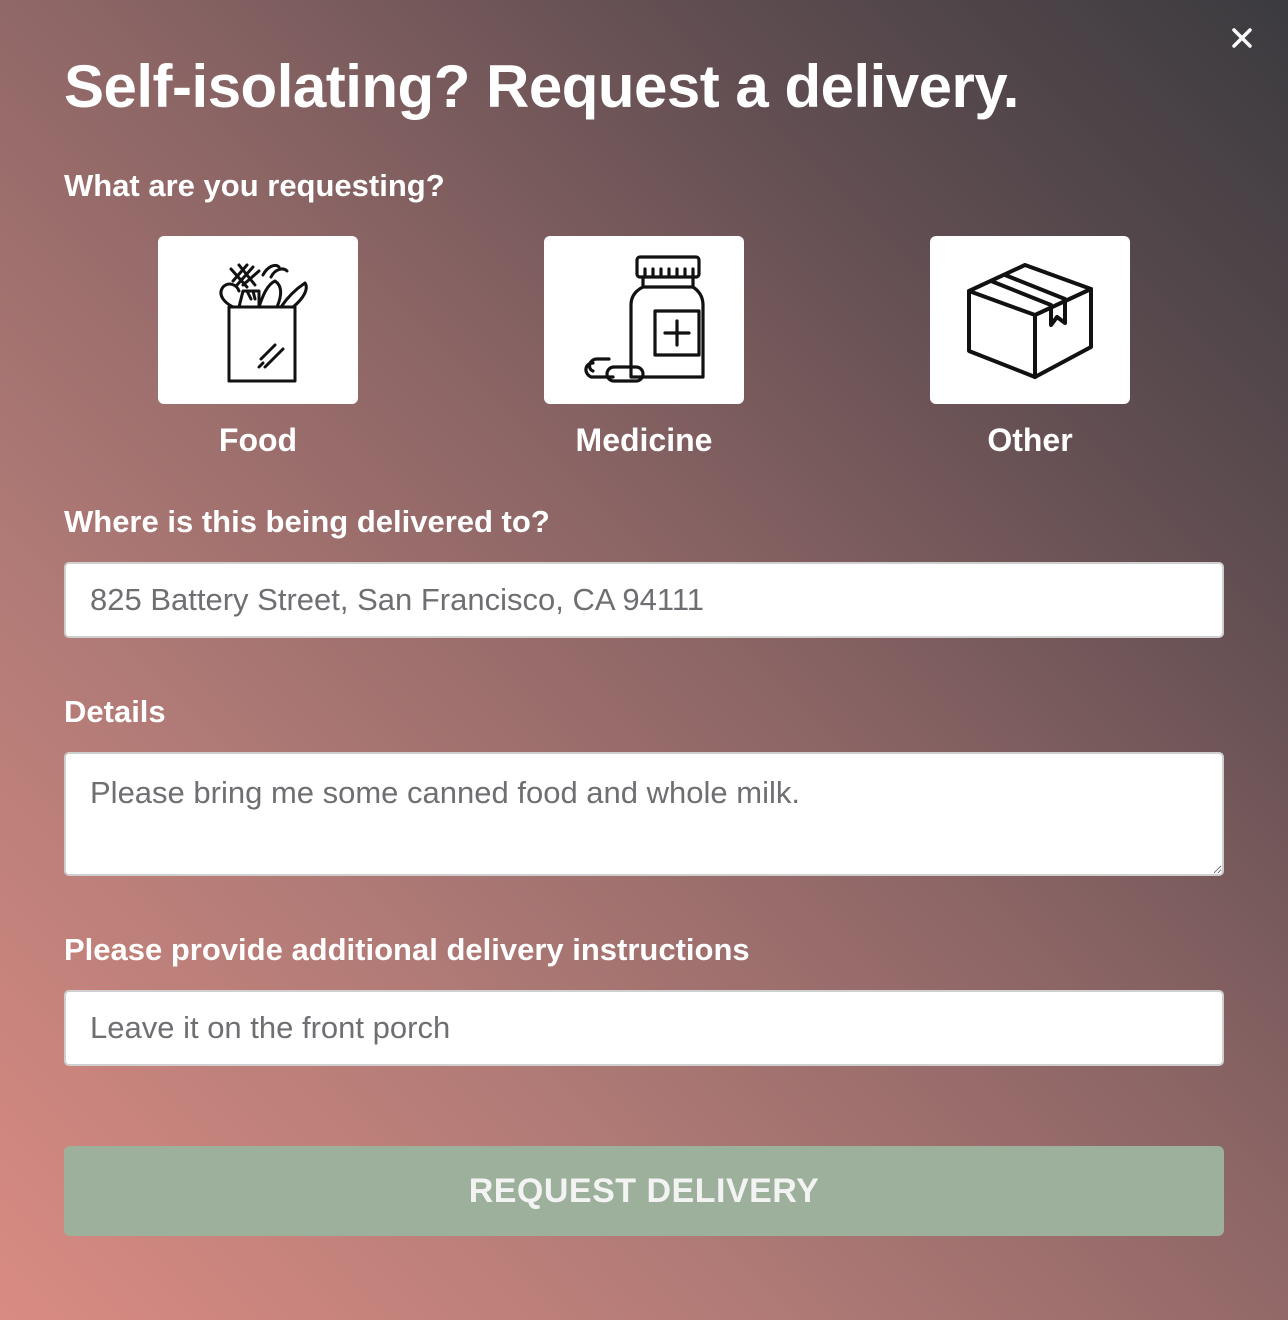 Image resolution: width=1288 pixels, height=1320 pixels. I want to click on package-box-icon, so click(1030, 321).